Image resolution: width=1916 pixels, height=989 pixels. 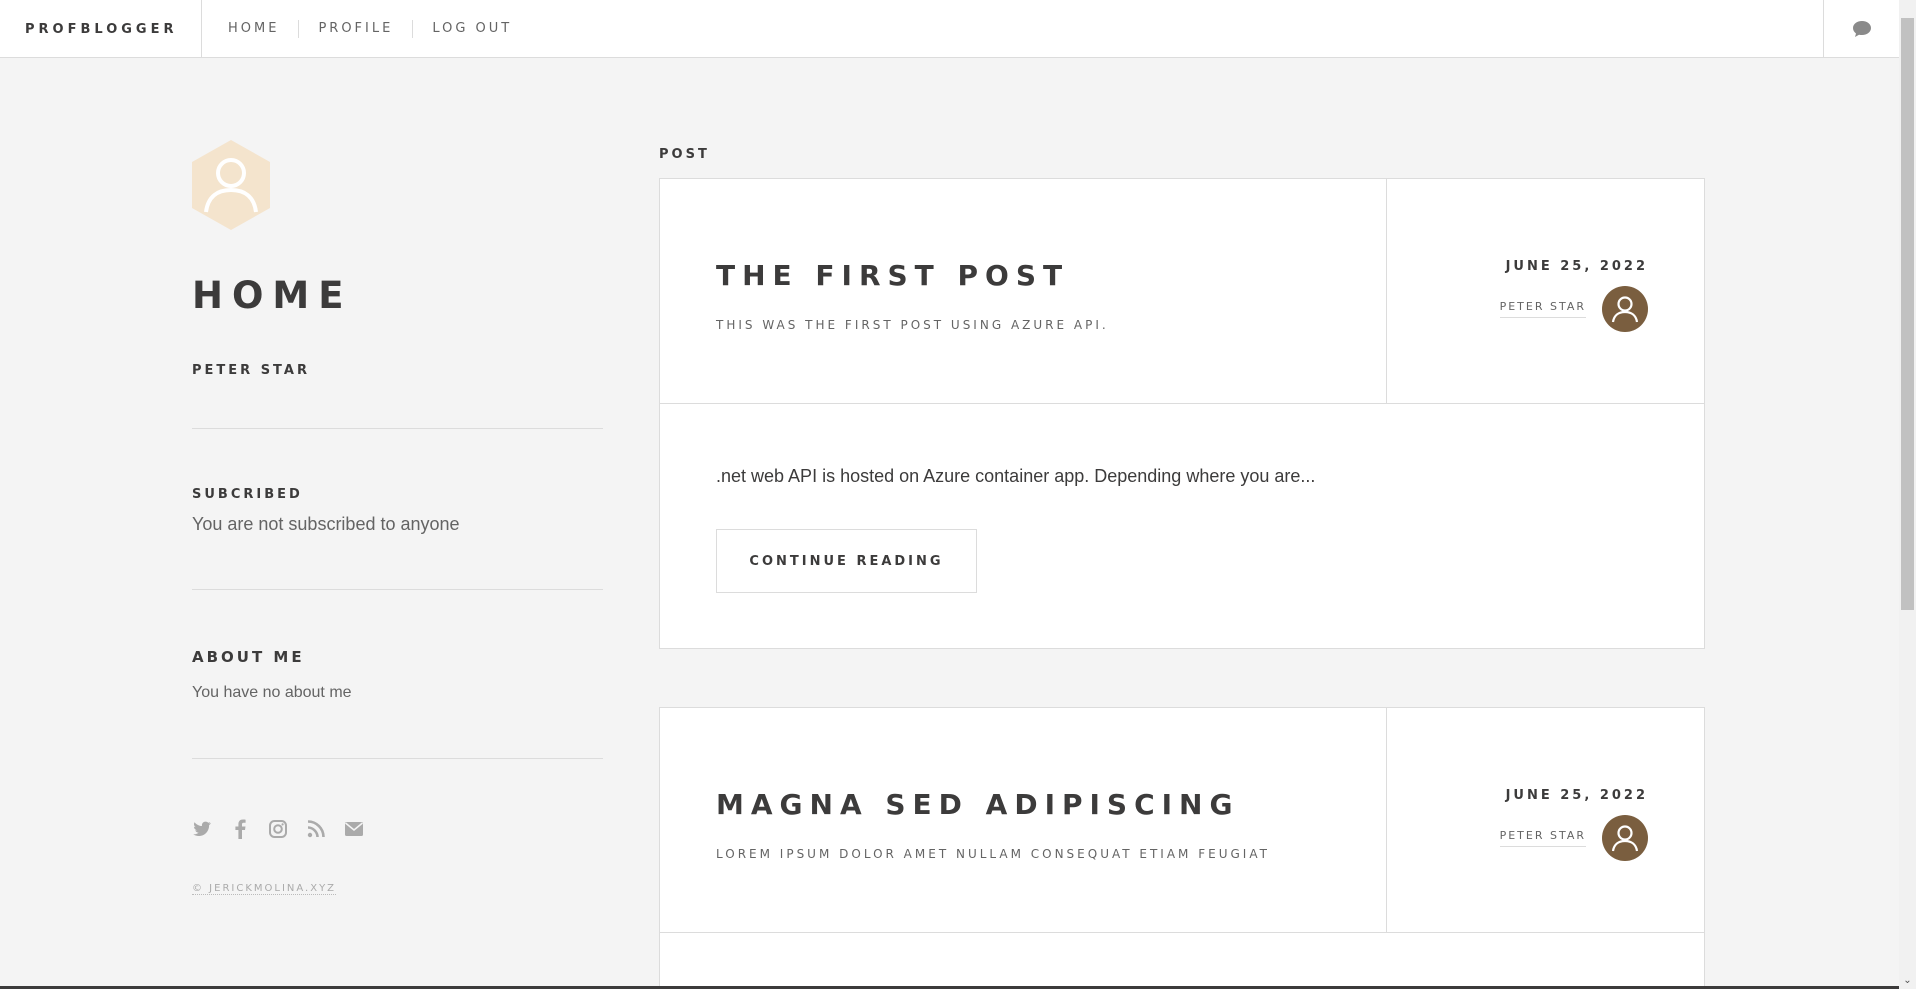 What do you see at coordinates (272, 692) in the screenshot?
I see `about-text: You have no about me` at bounding box center [272, 692].